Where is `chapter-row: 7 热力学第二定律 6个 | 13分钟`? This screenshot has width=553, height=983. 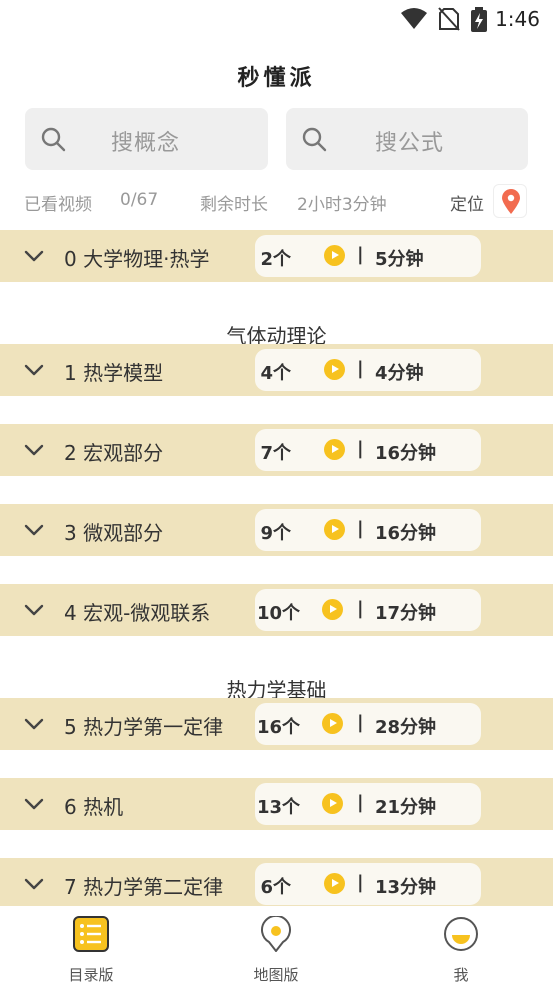 chapter-row: 7 热力学第二定律 6个 | 13分钟 is located at coordinates (276, 884).